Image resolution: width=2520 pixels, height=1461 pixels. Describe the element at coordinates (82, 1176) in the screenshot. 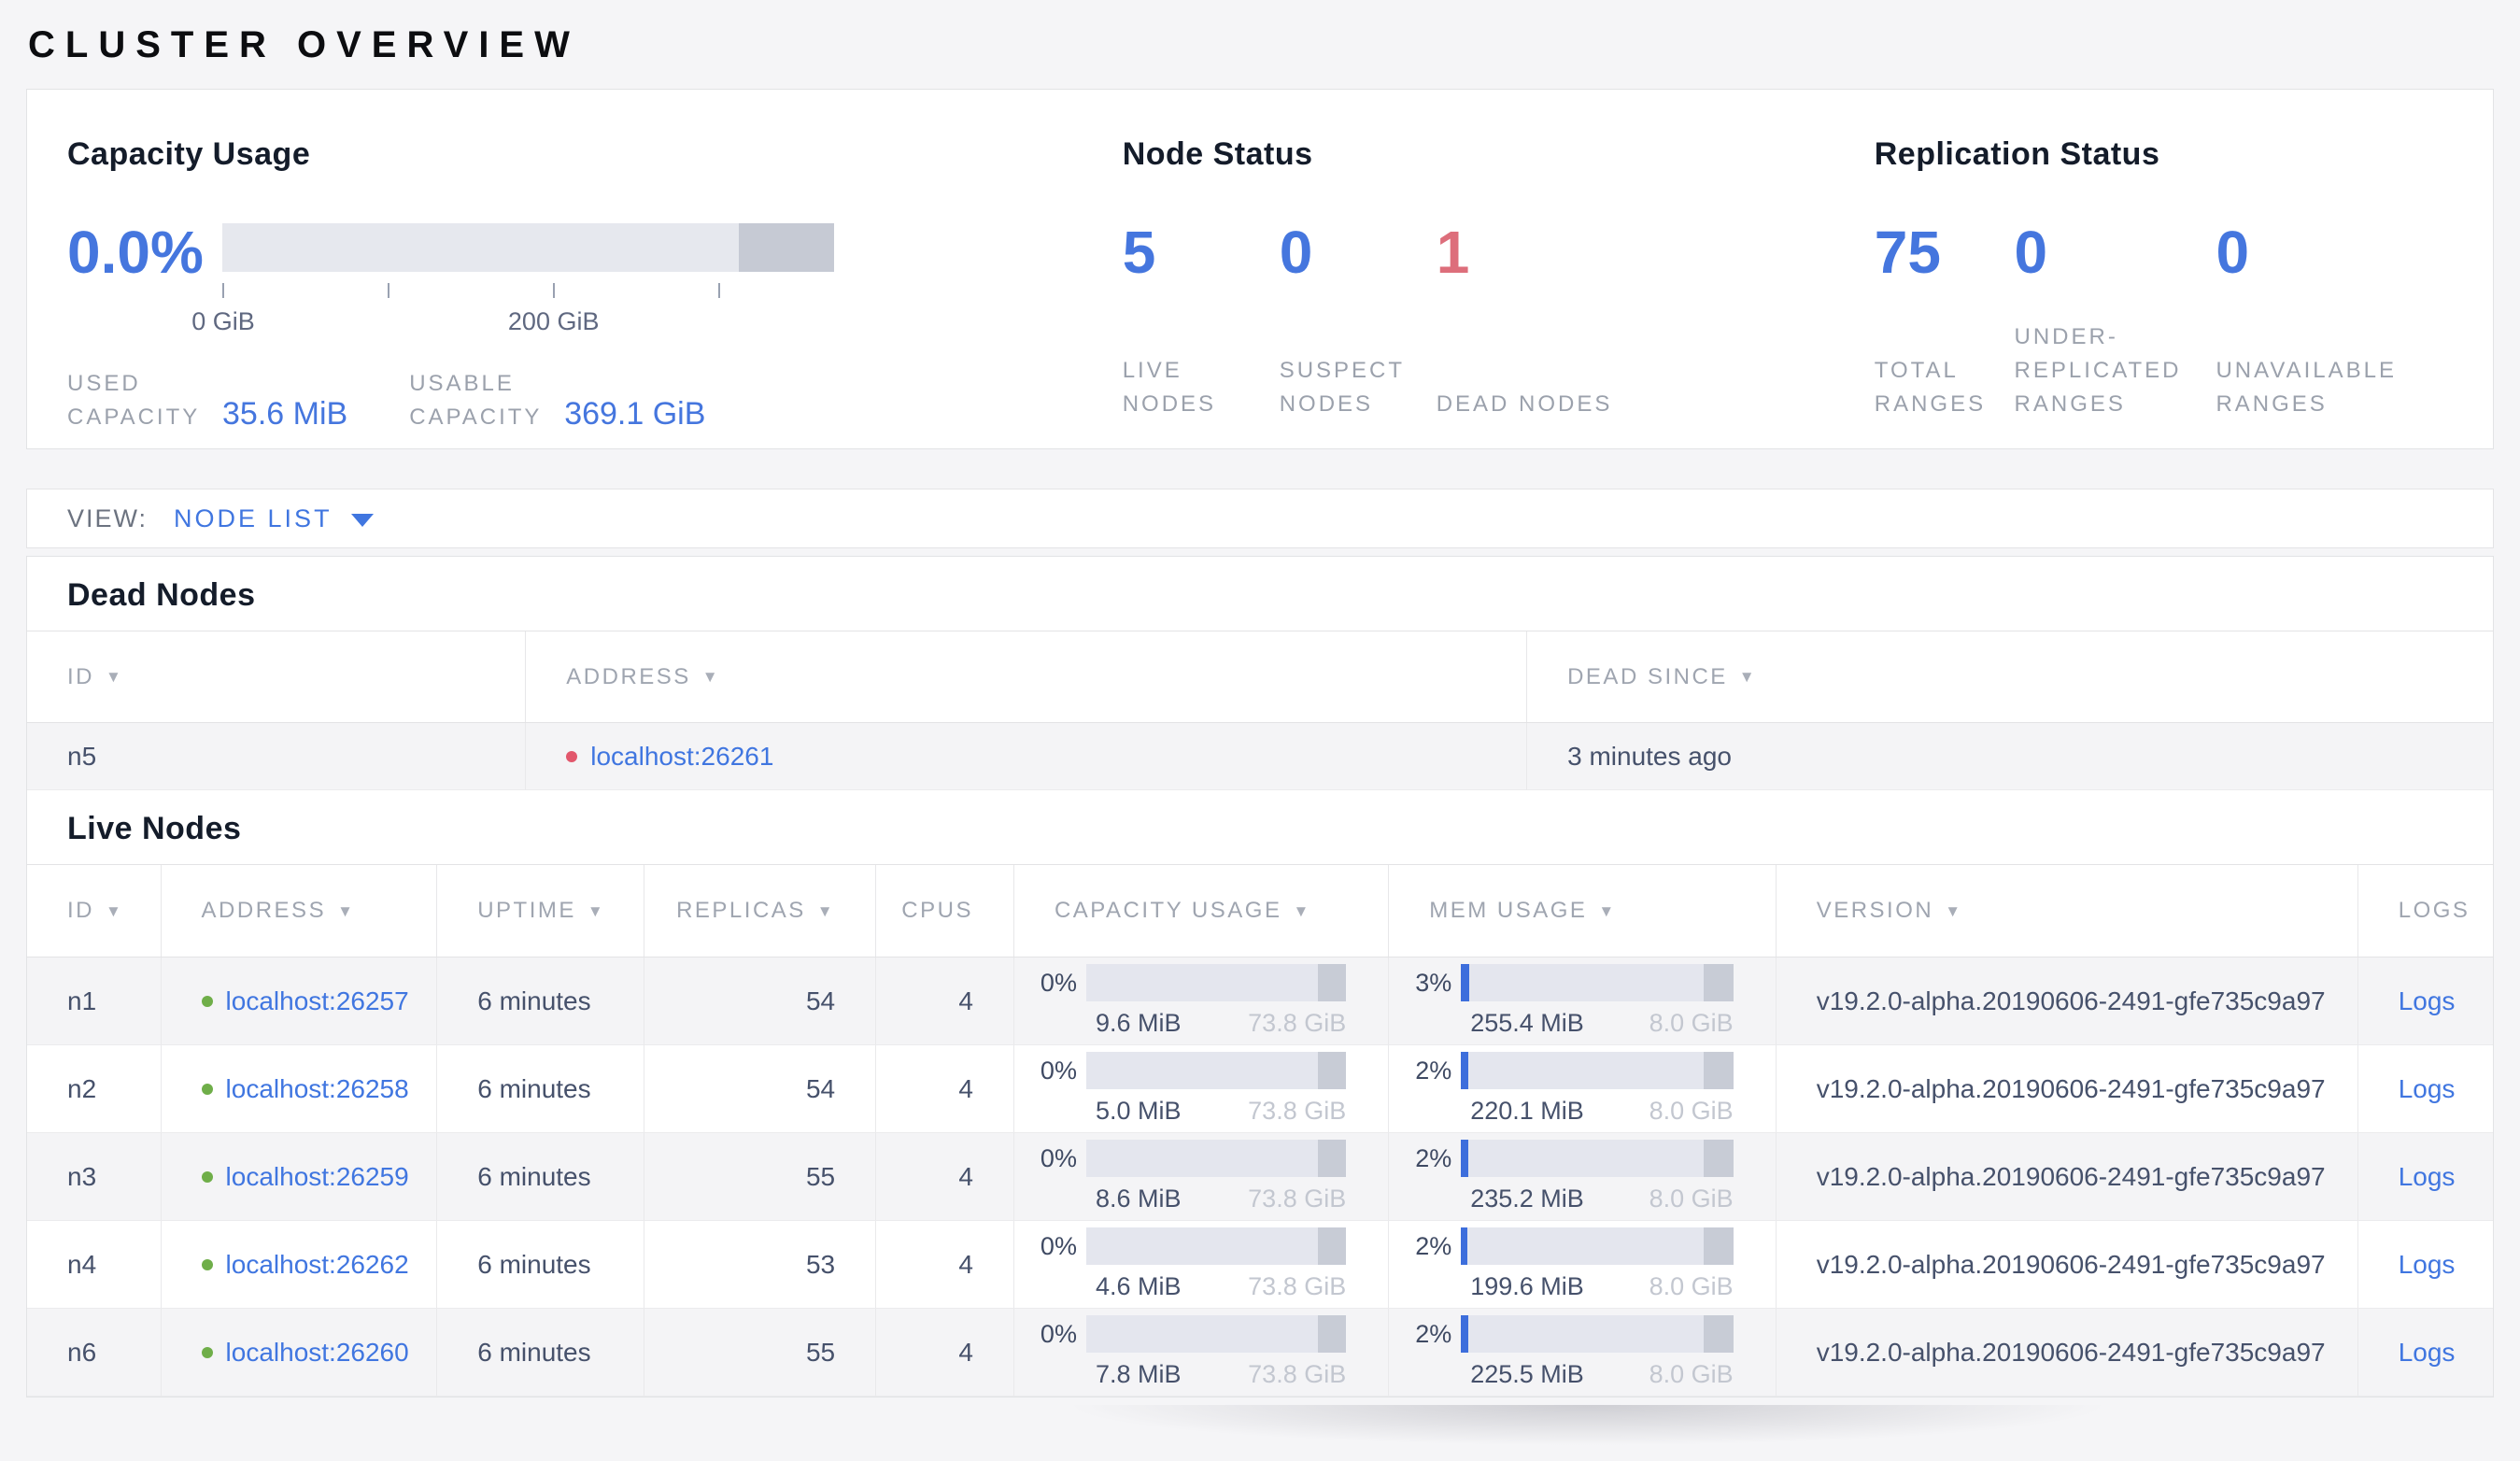

I see `node-id-cell: n3` at that location.